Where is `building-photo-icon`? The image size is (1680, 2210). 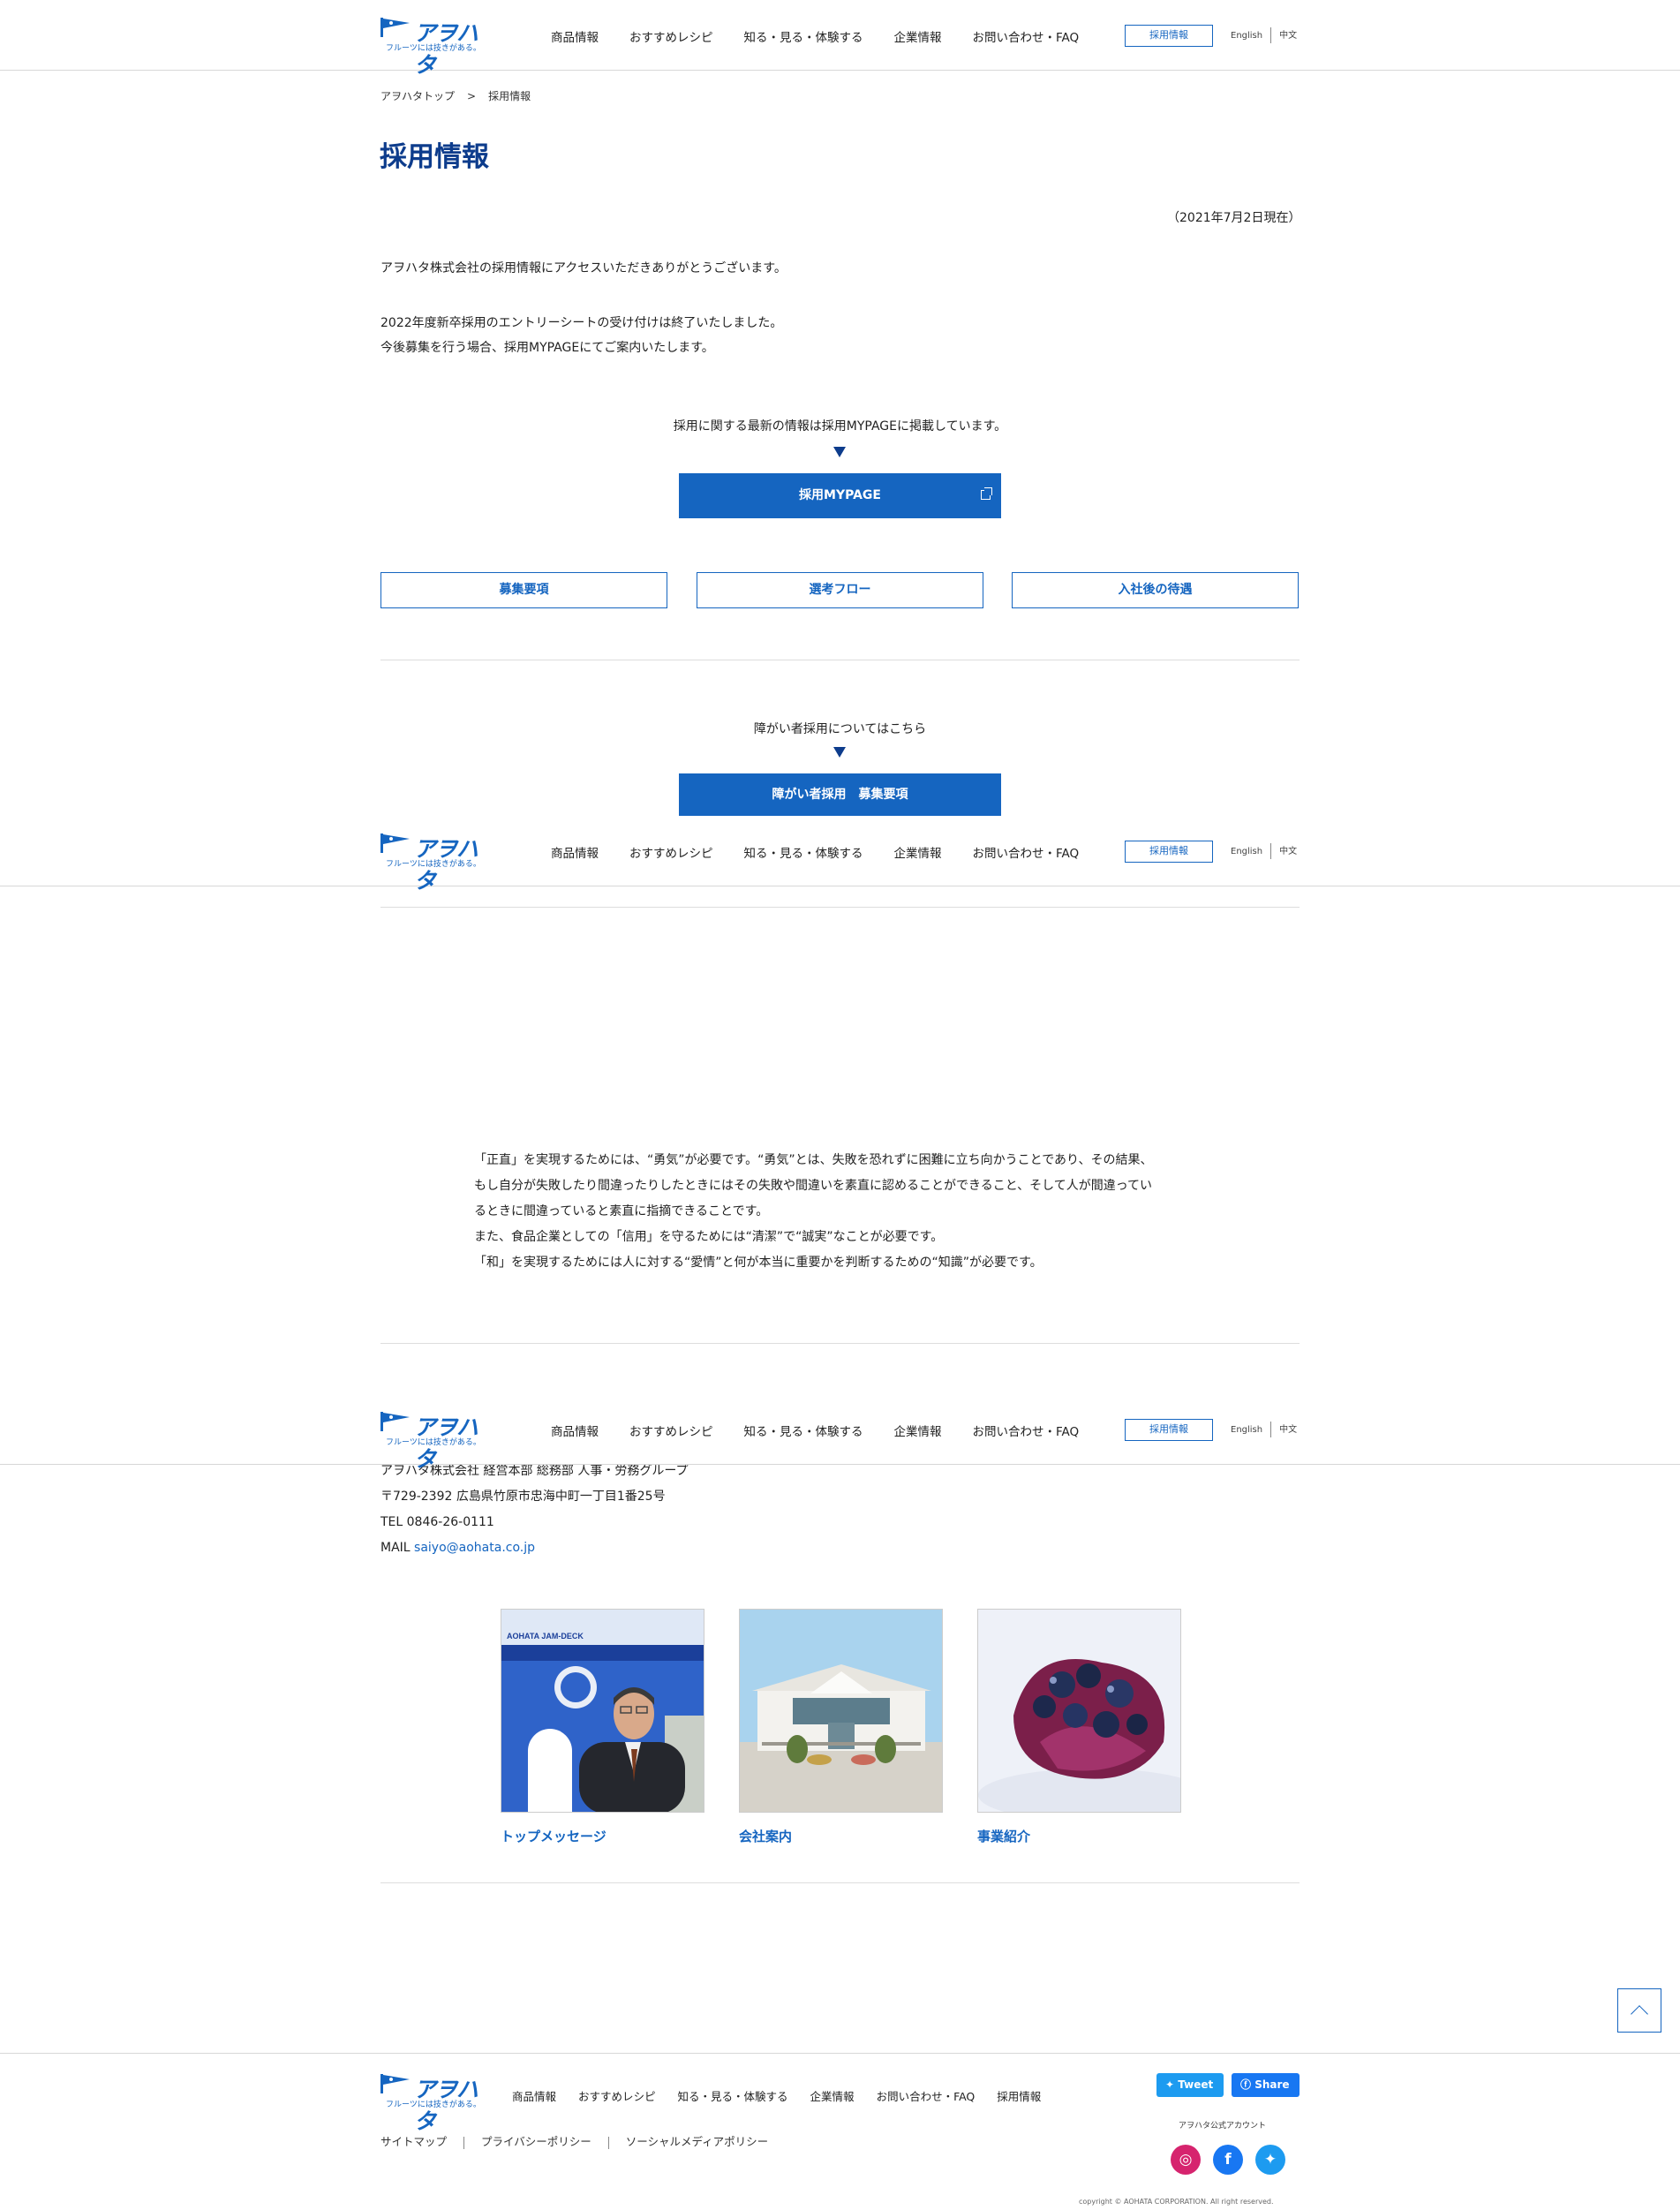 building-photo-icon is located at coordinates (841, 1711).